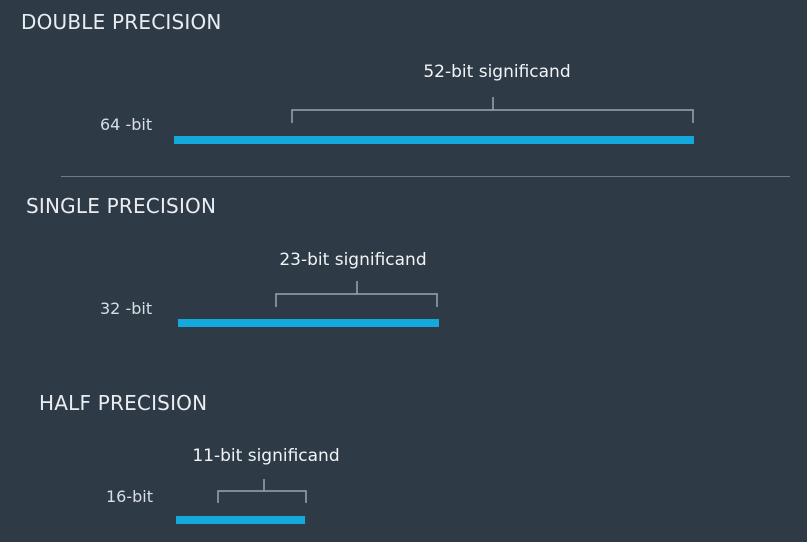 This screenshot has height=542, width=807. Describe the element at coordinates (130, 496) in the screenshot. I see `half-total-label: 16-bit` at that location.